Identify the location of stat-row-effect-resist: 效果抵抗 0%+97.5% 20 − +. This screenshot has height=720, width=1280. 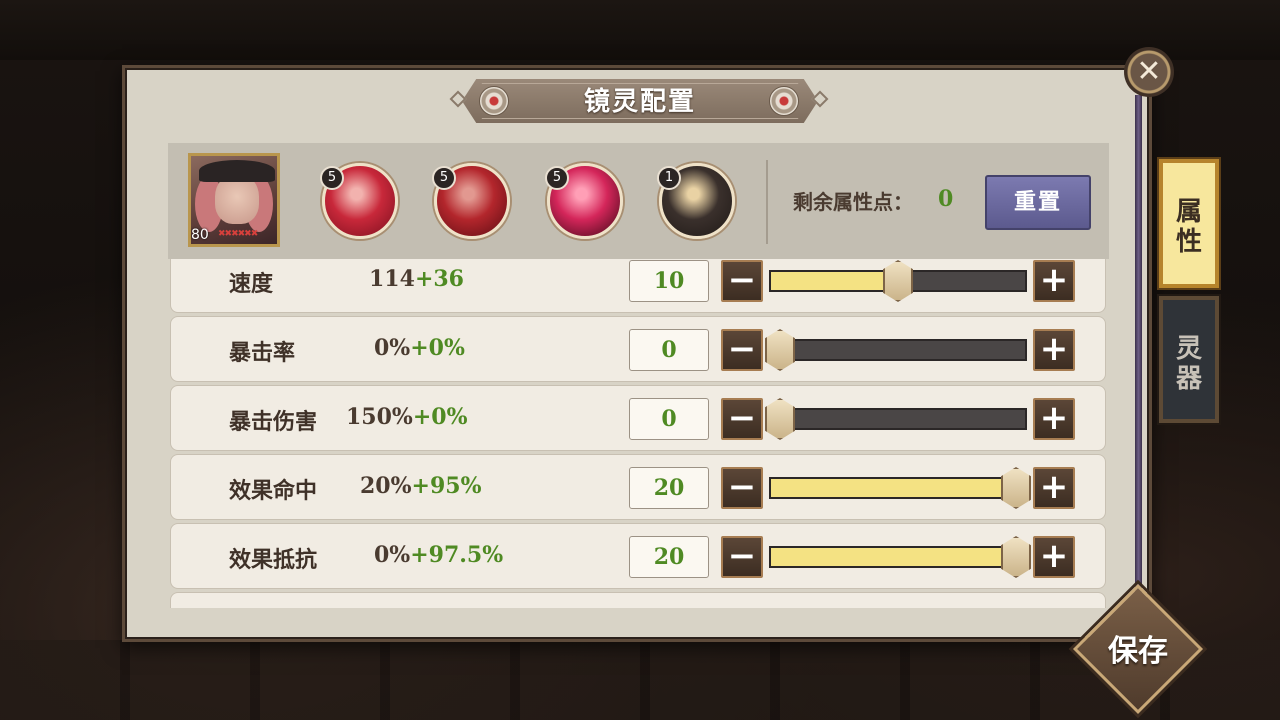
(638, 556).